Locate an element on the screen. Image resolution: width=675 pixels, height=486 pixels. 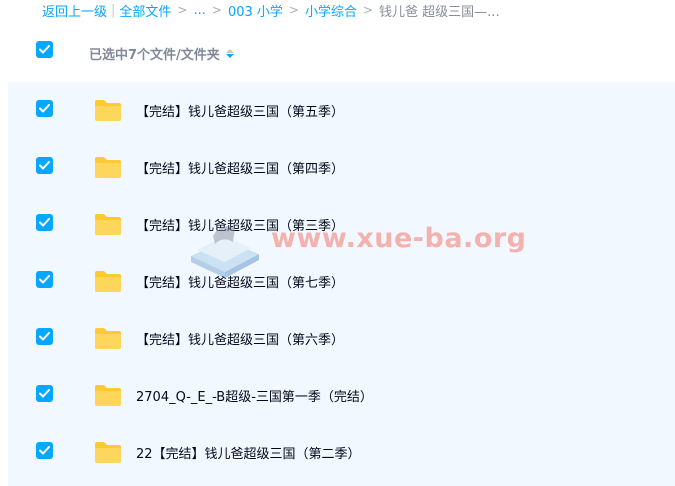
list-item: 【完结】钱儿爸超级三国（第三季） is located at coordinates (341, 224).